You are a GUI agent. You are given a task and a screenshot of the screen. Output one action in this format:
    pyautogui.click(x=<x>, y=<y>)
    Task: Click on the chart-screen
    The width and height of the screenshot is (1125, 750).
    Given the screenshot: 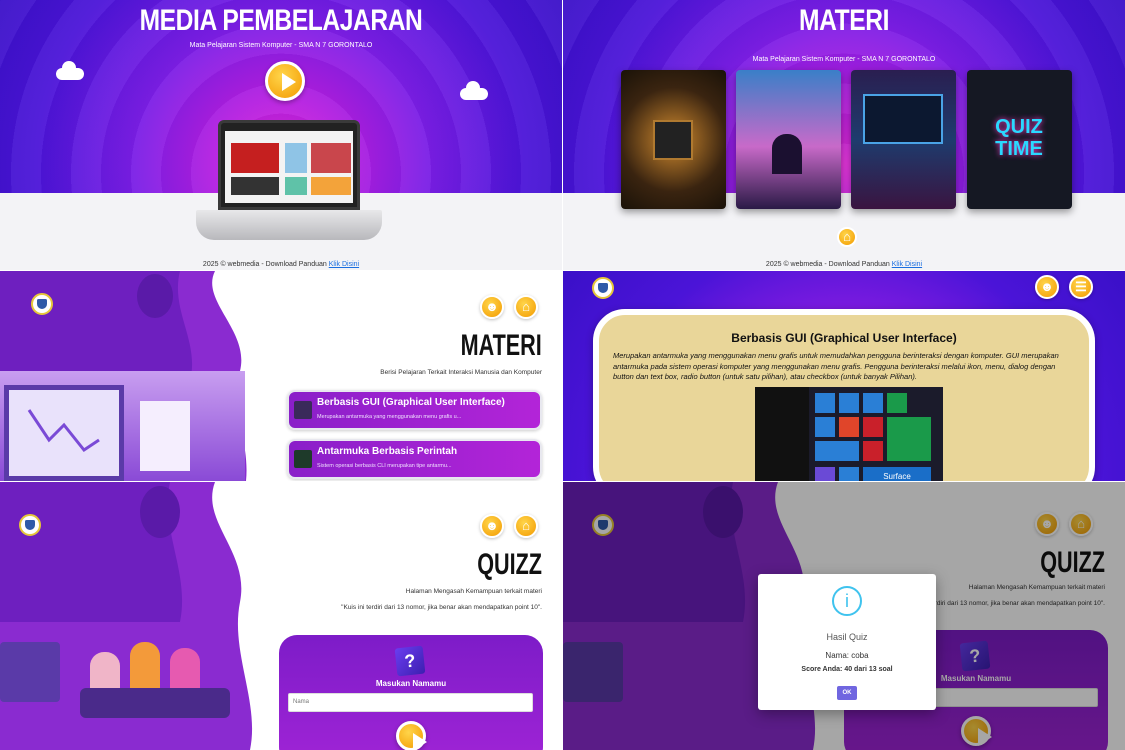 What is the action you would take?
    pyautogui.click(x=64, y=433)
    